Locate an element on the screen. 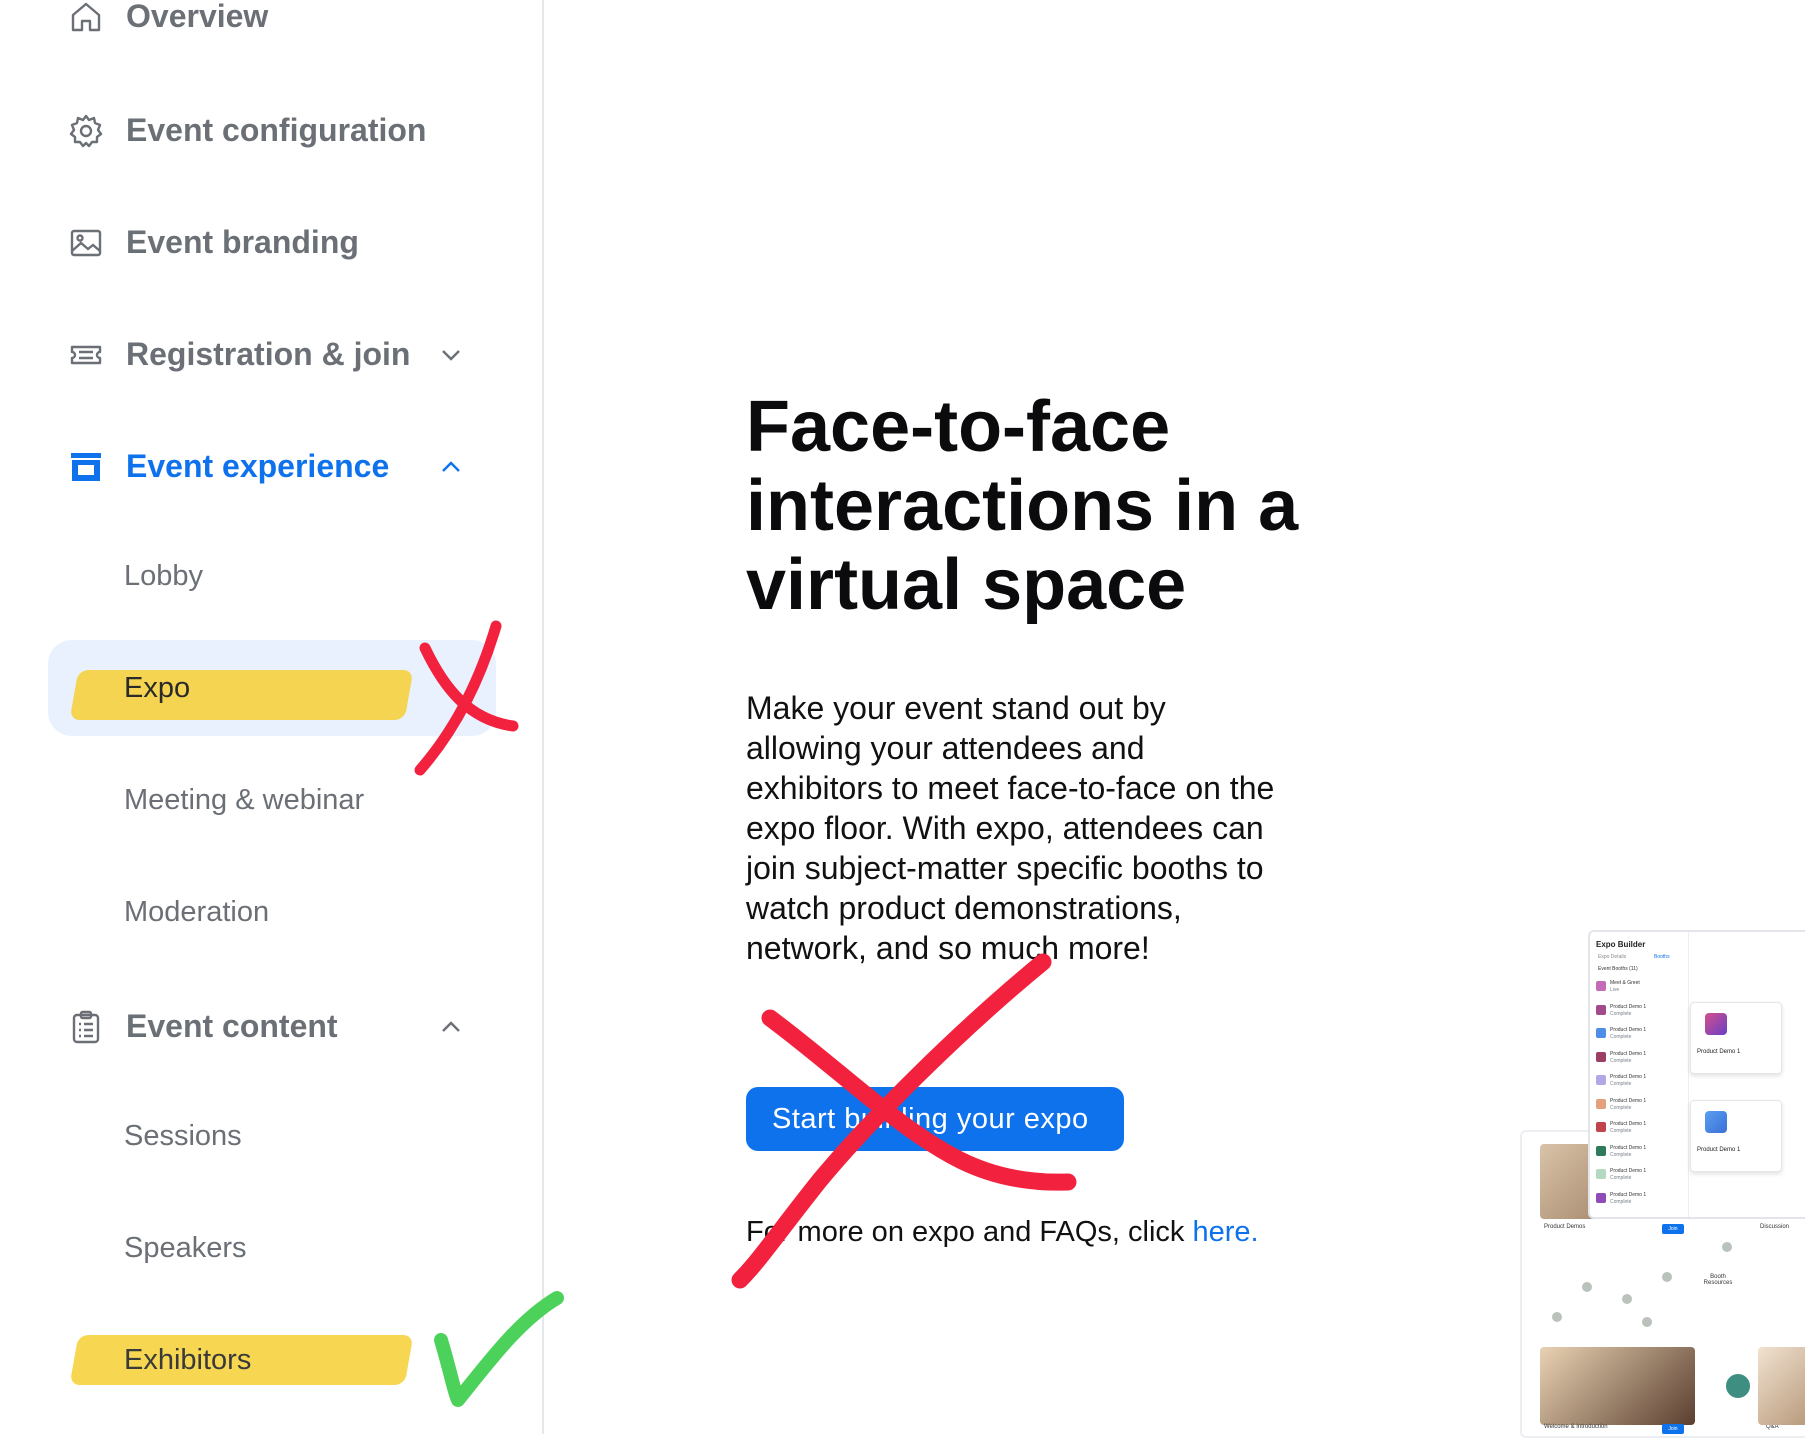 The image size is (1805, 1438). sidebar-item-label: Event configuration is located at coordinates (276, 130).